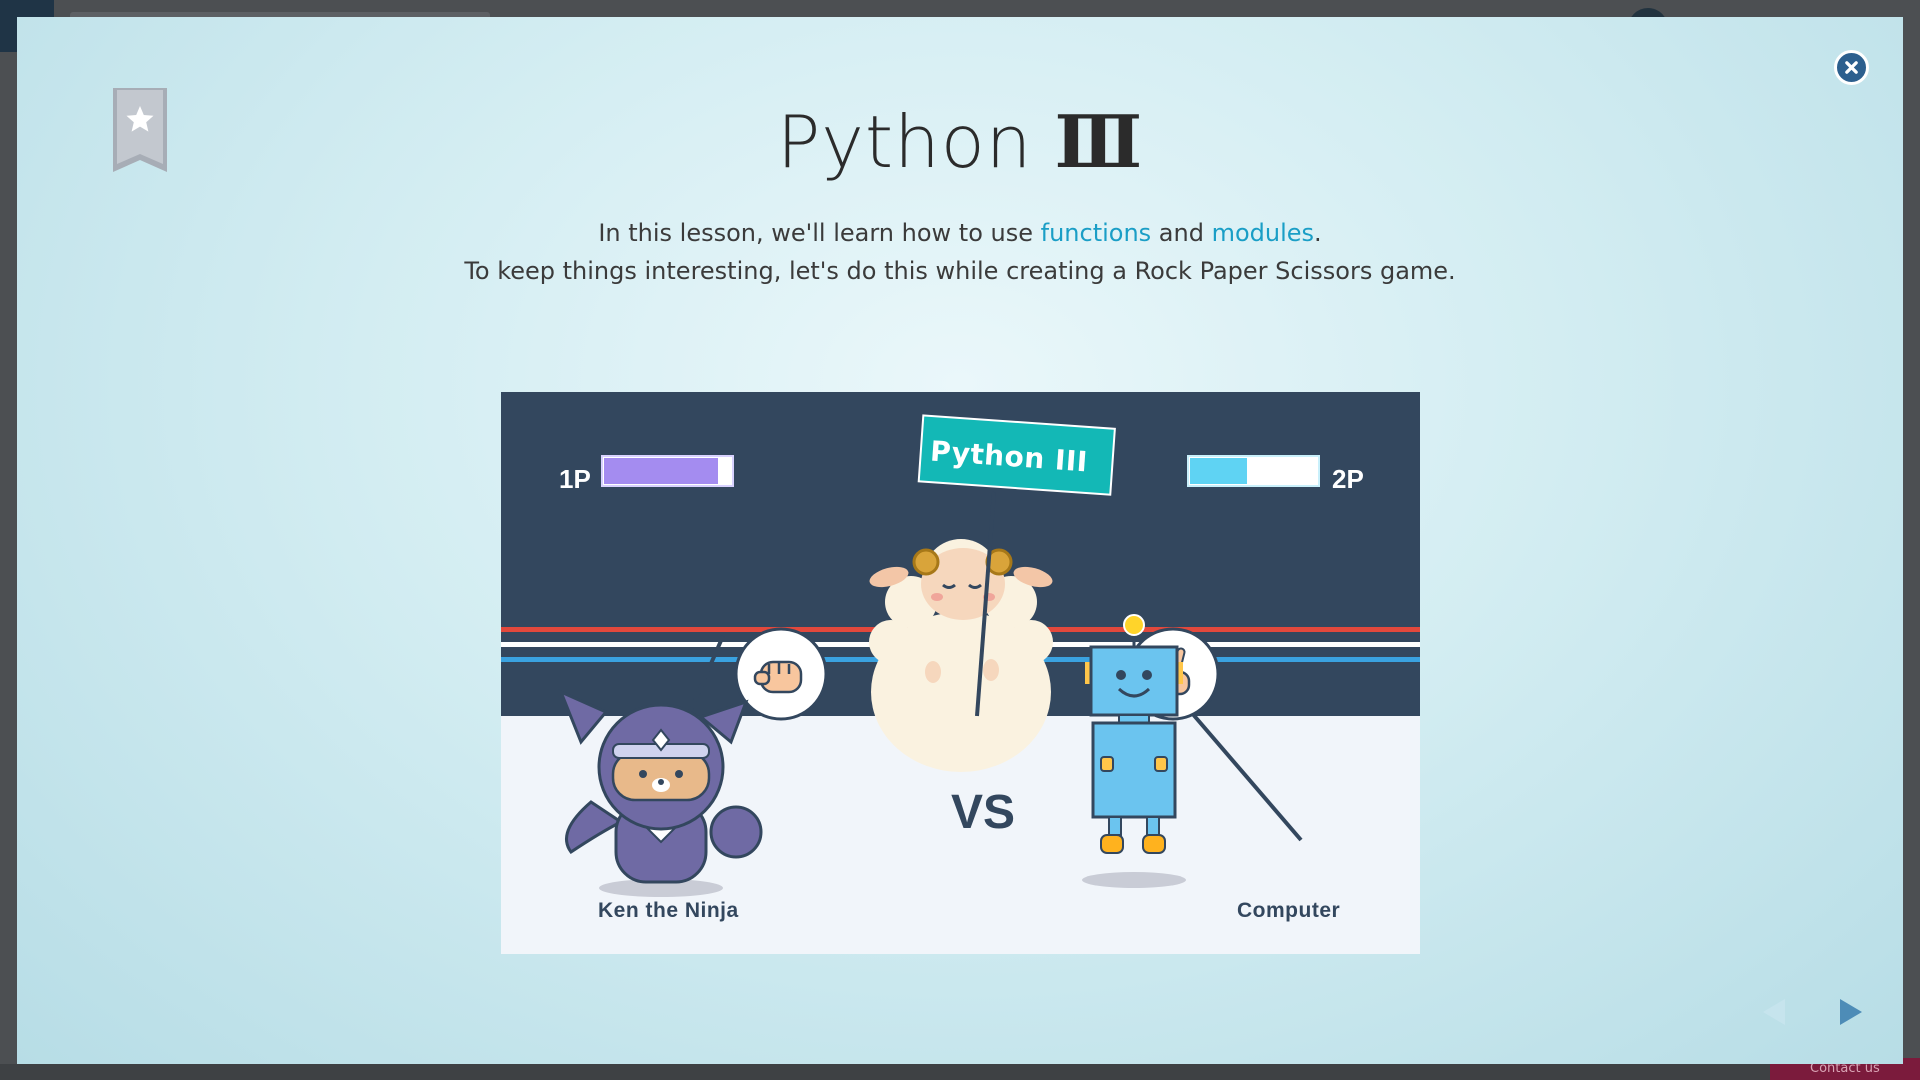 This screenshot has width=1920, height=1080. Describe the element at coordinates (1099, 141) in the screenshot. I see `lesson-title-numeral: Ⅲ` at that location.